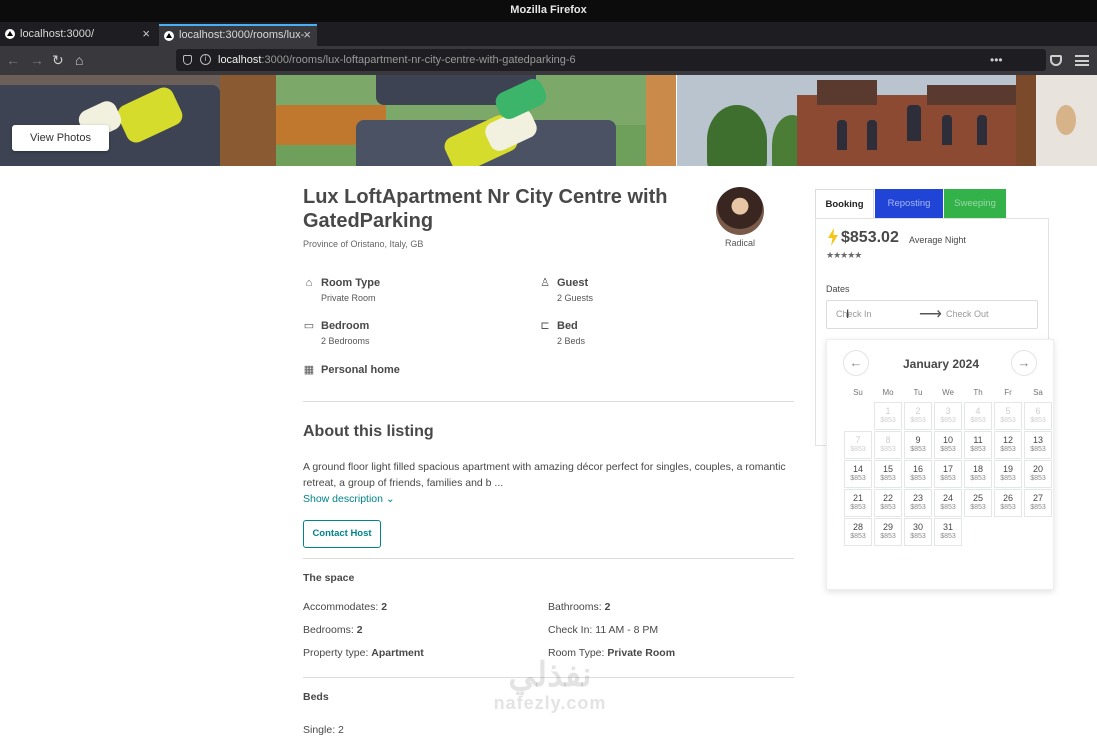 Image resolution: width=1097 pixels, height=736 pixels. Describe the element at coordinates (844, 203) in the screenshot. I see `tab-booking: Booking` at that location.